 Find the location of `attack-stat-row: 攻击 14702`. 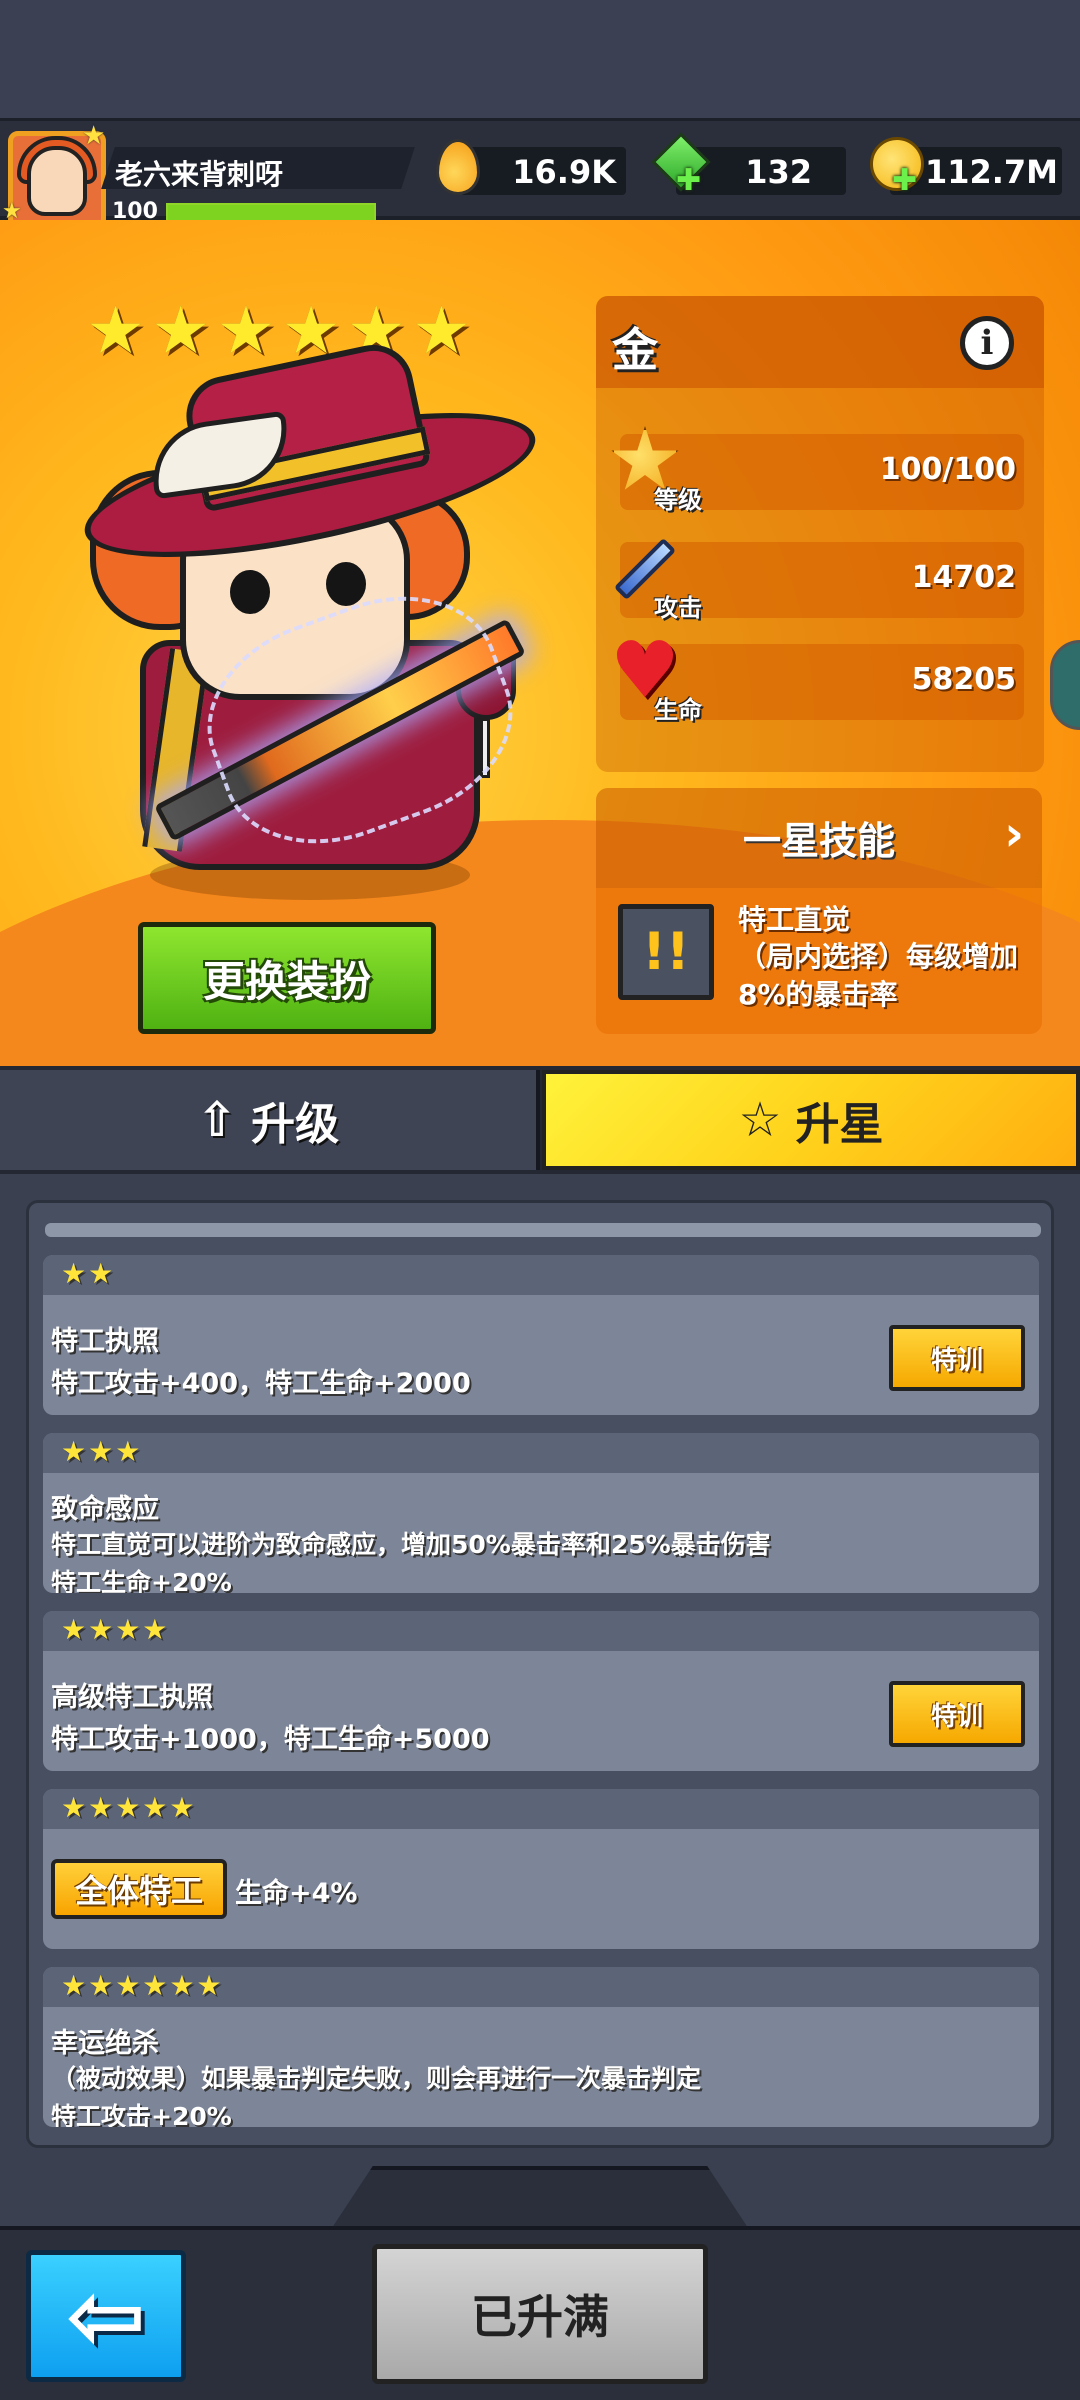

attack-stat-row: 攻击 14702 is located at coordinates (818, 579).